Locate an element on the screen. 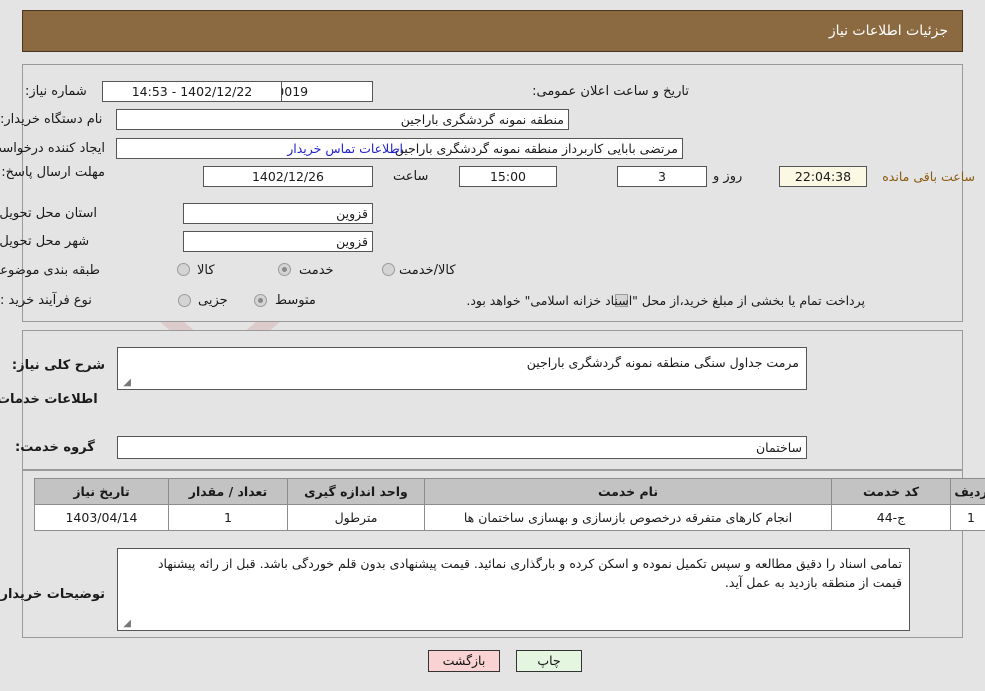  th-radif: ردیف is located at coordinates (967, 491).